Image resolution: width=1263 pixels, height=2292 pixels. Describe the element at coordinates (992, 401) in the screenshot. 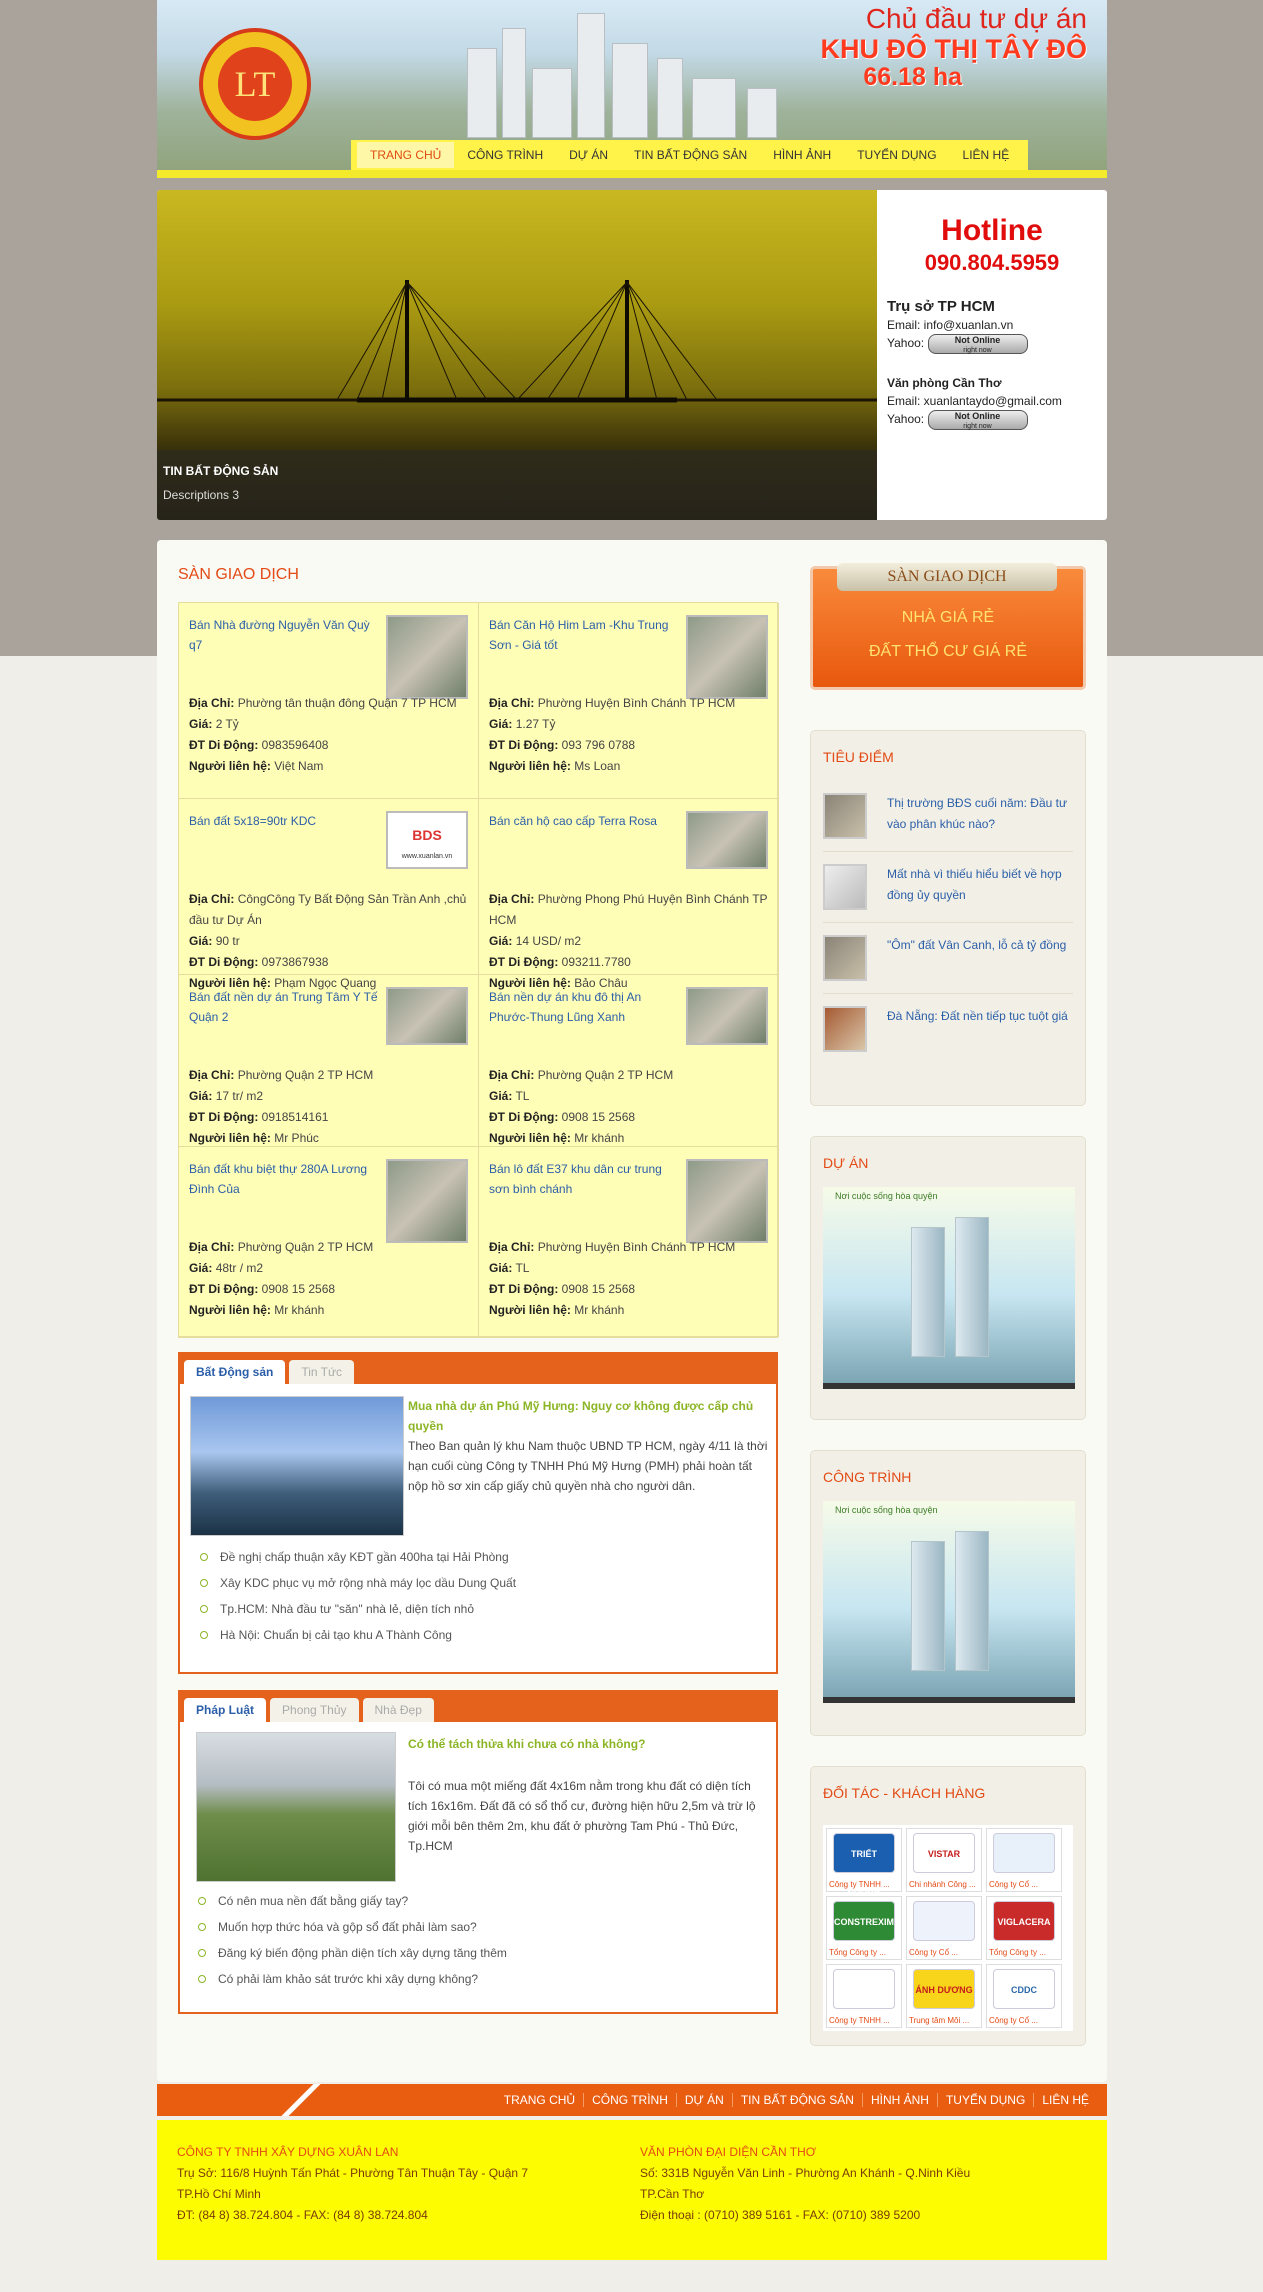

I see `office-cantho-email: Email: xuanlantaydo@gmail.com` at that location.